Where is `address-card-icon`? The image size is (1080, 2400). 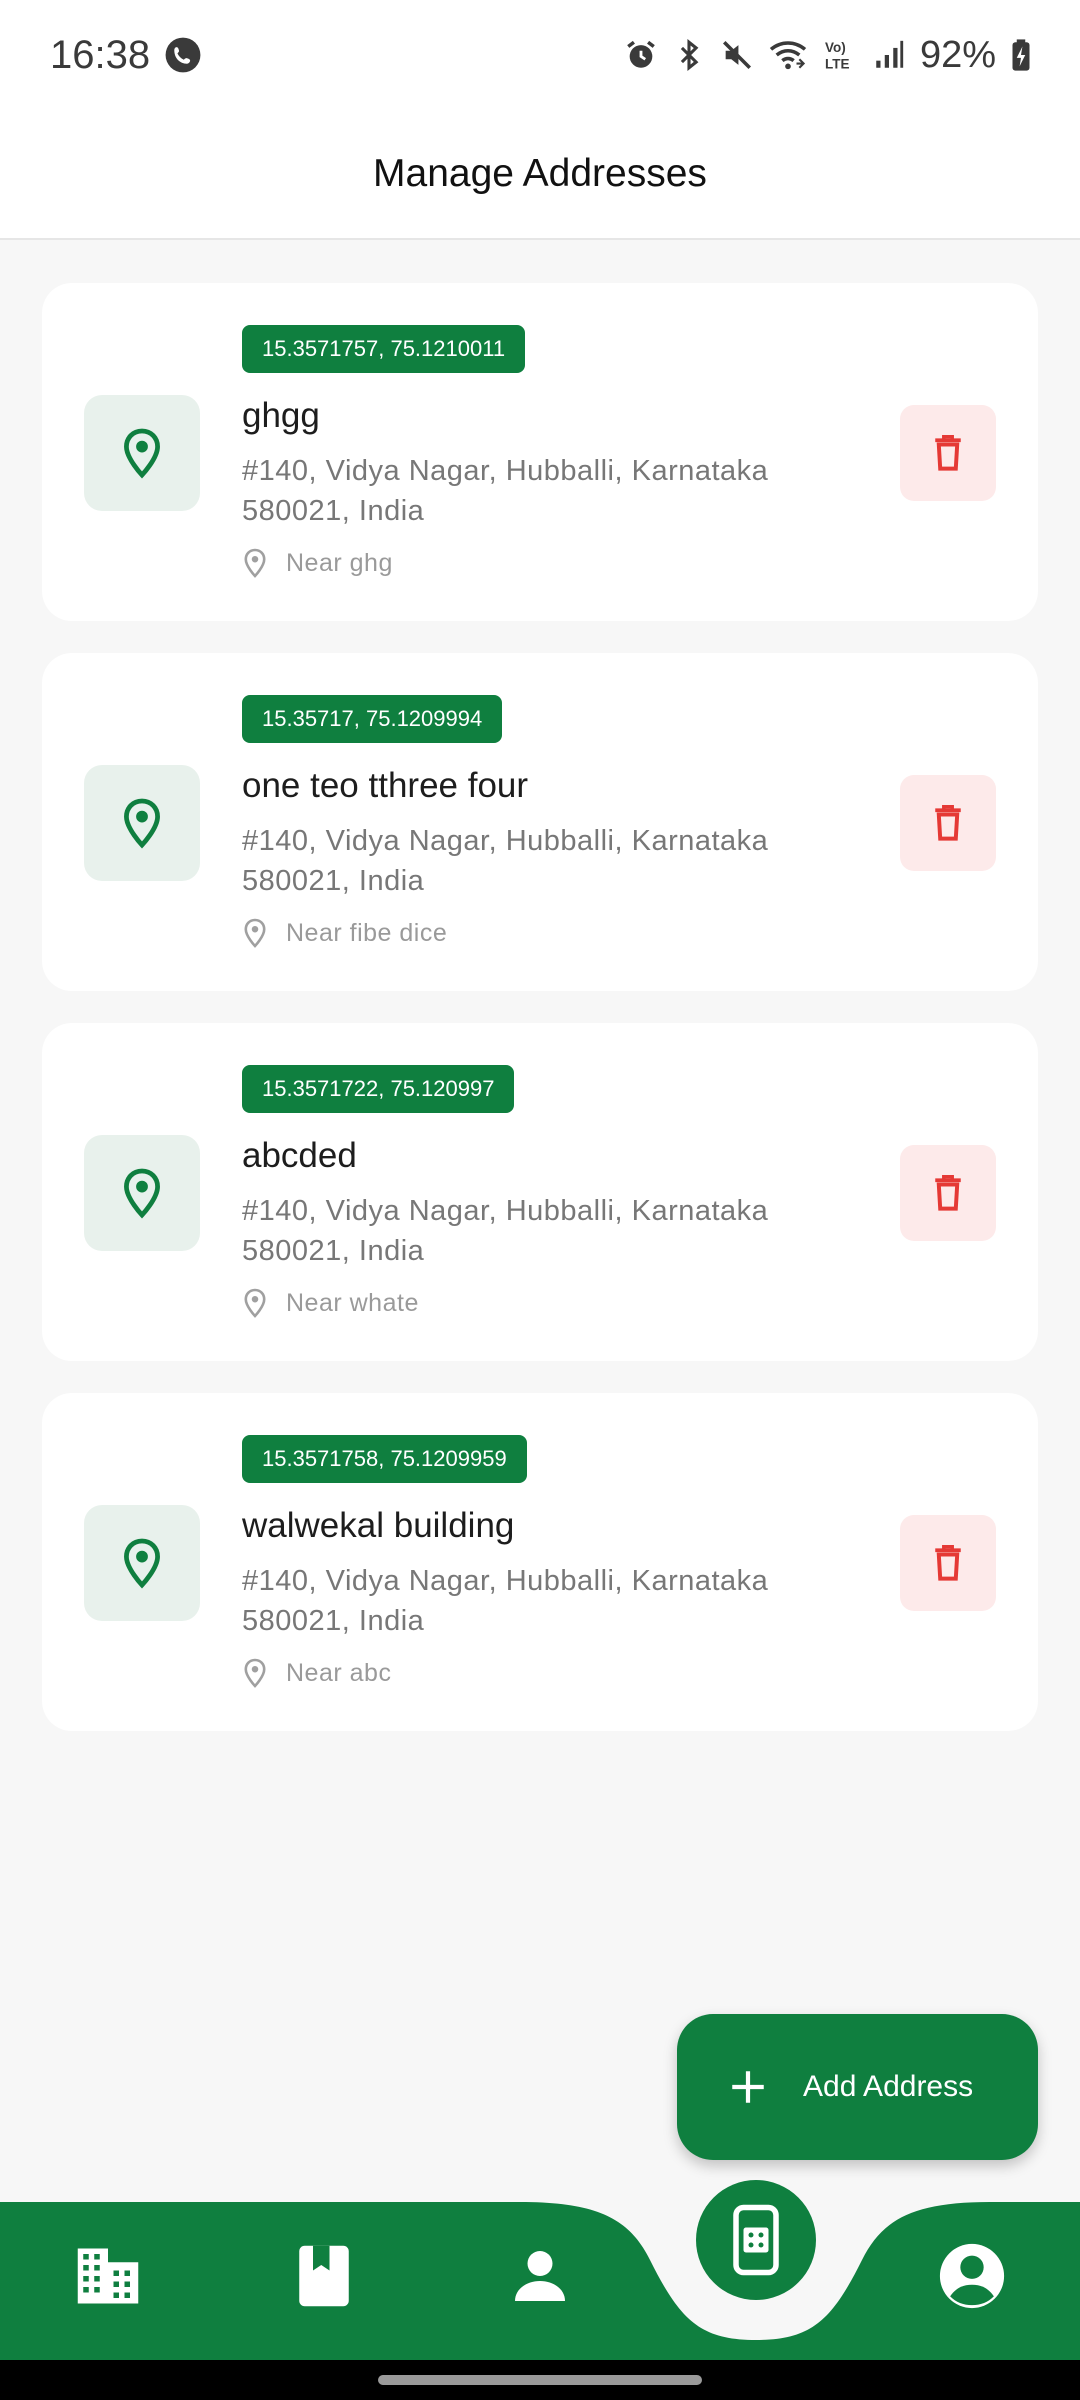
address-card-icon is located at coordinates (756, 2240).